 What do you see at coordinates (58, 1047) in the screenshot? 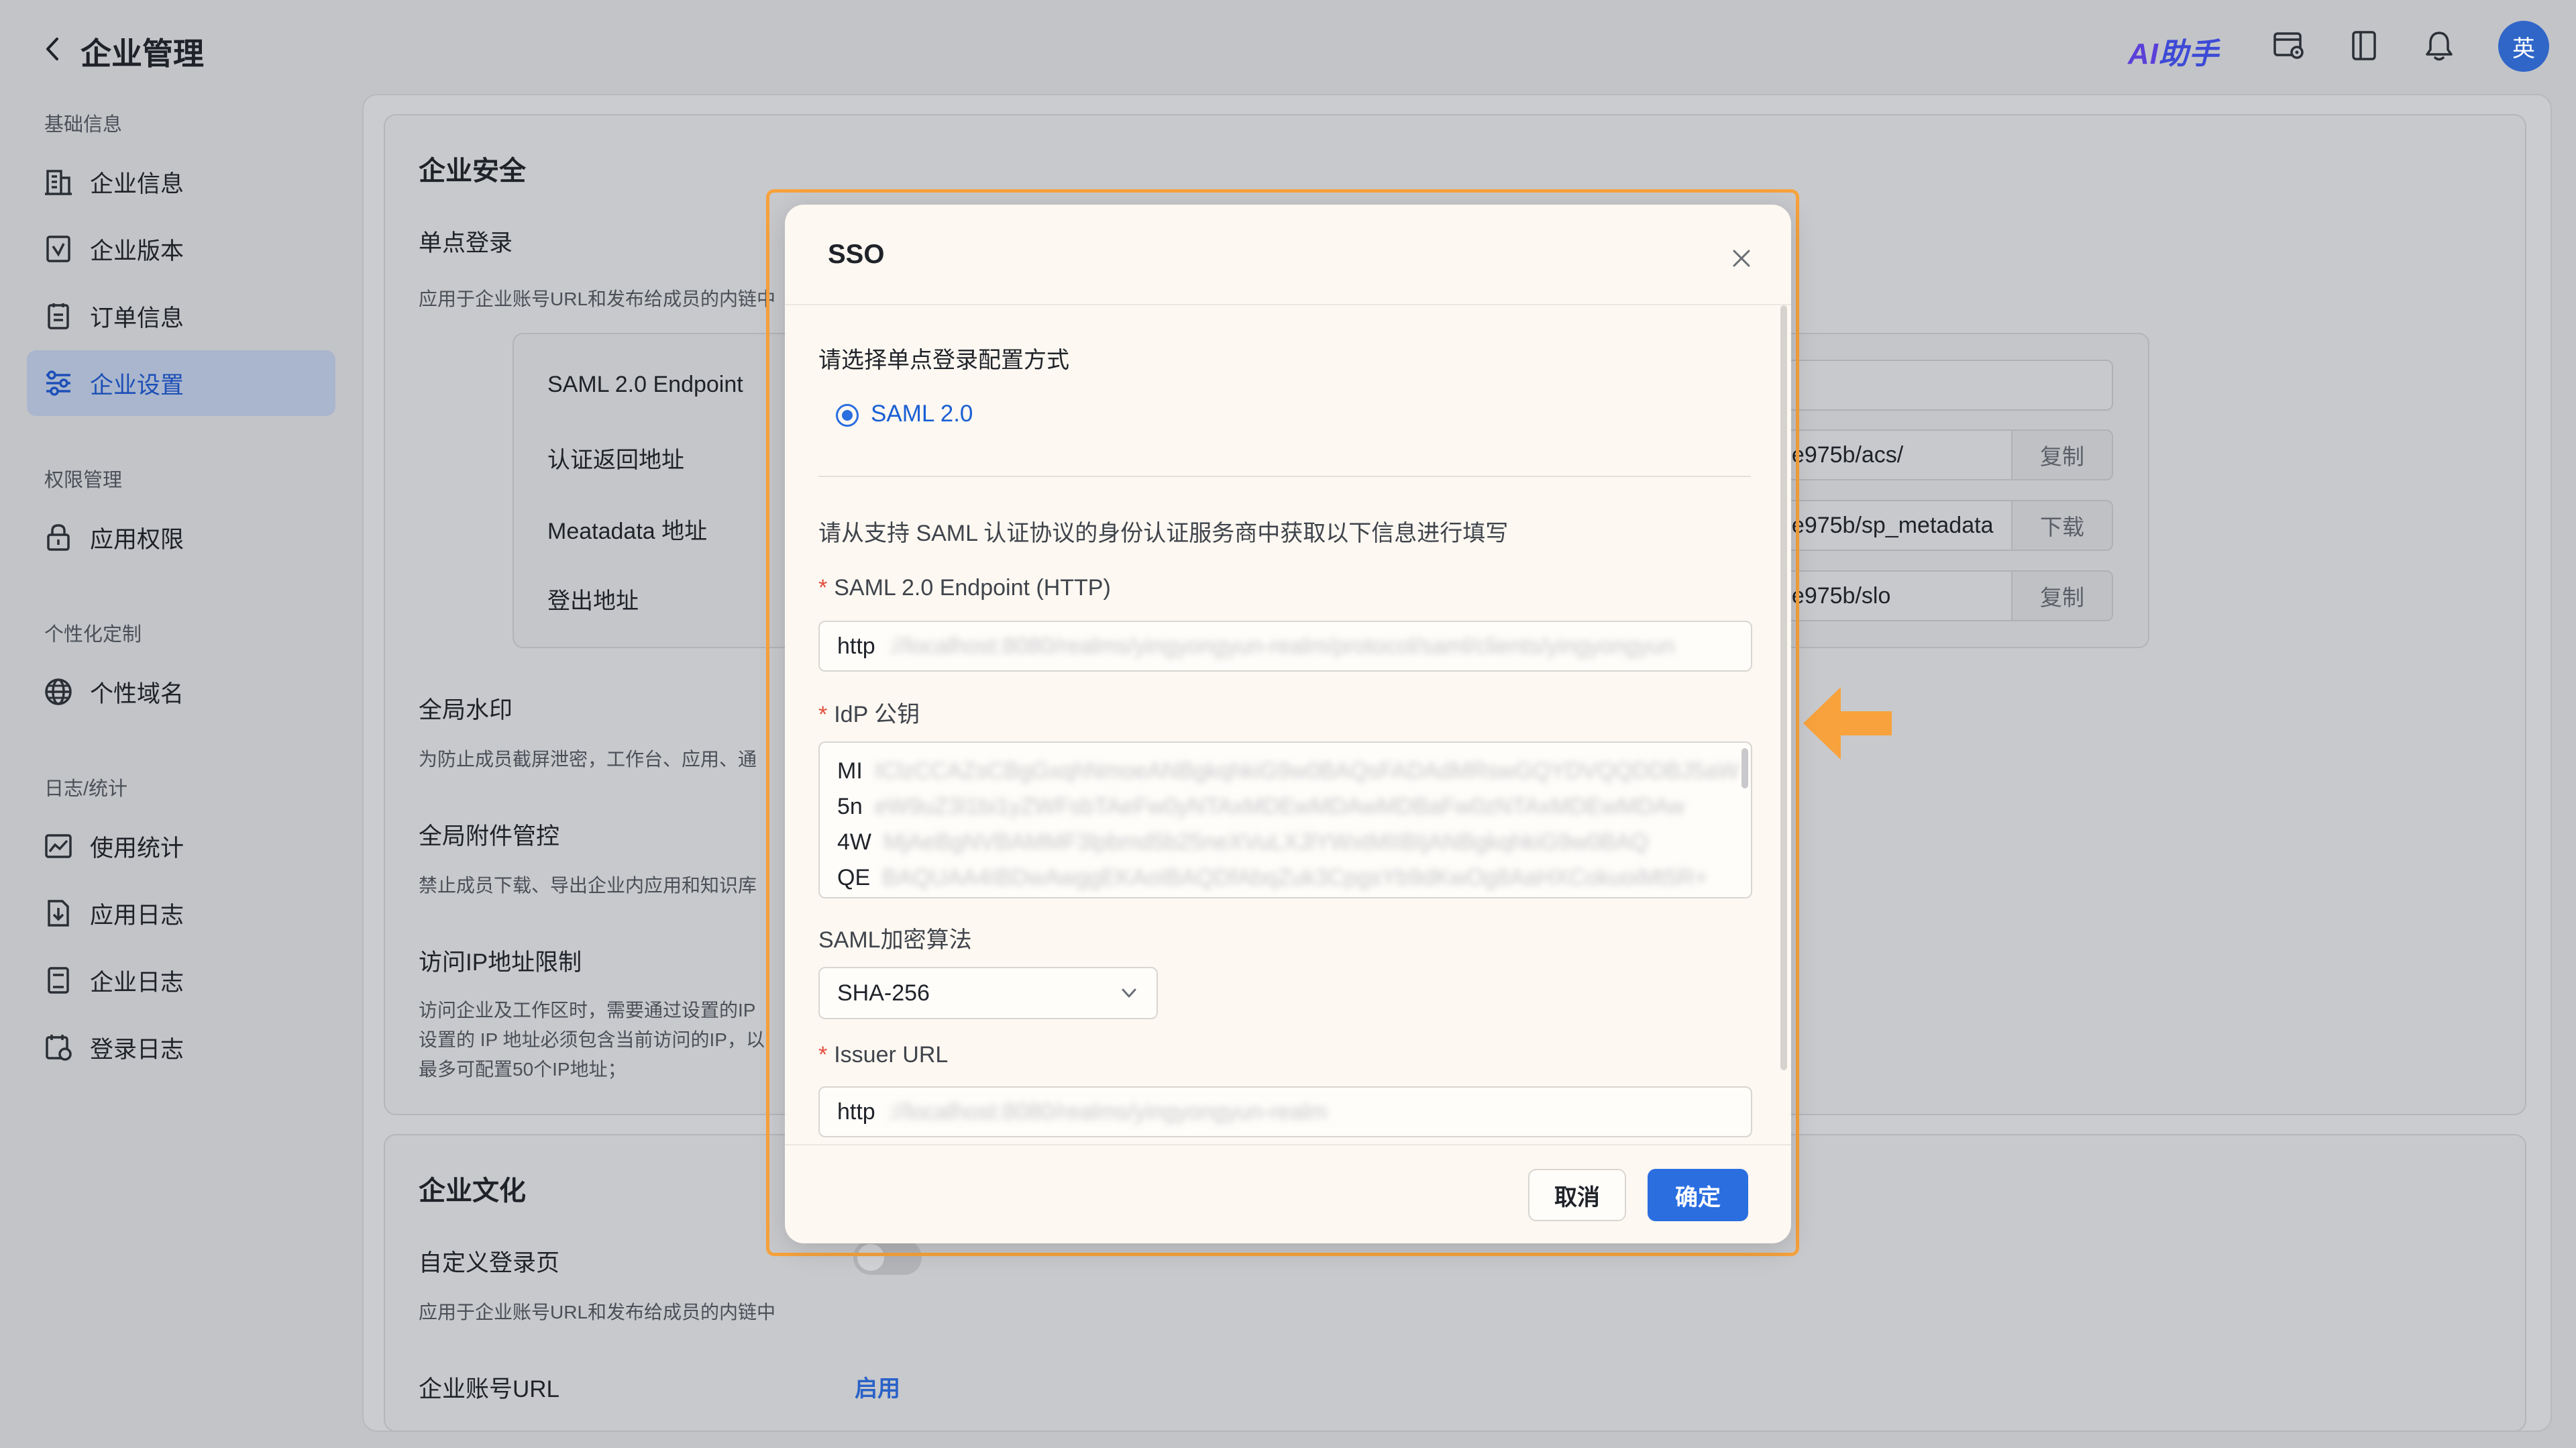
I see `calendar-log-icon` at bounding box center [58, 1047].